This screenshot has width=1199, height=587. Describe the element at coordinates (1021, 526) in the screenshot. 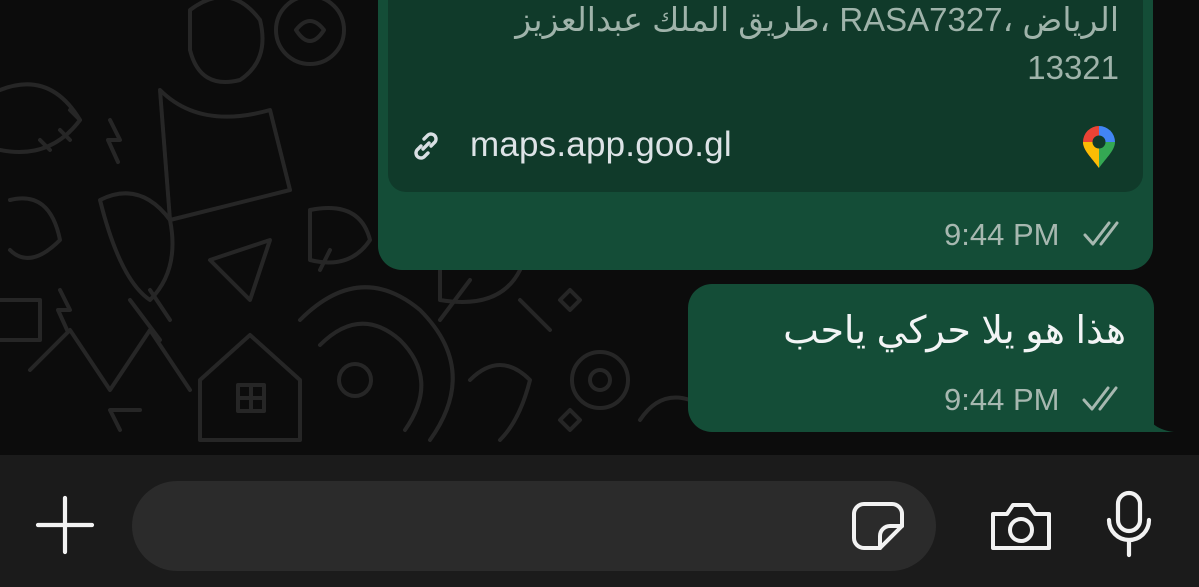

I see `camera-icon` at that location.